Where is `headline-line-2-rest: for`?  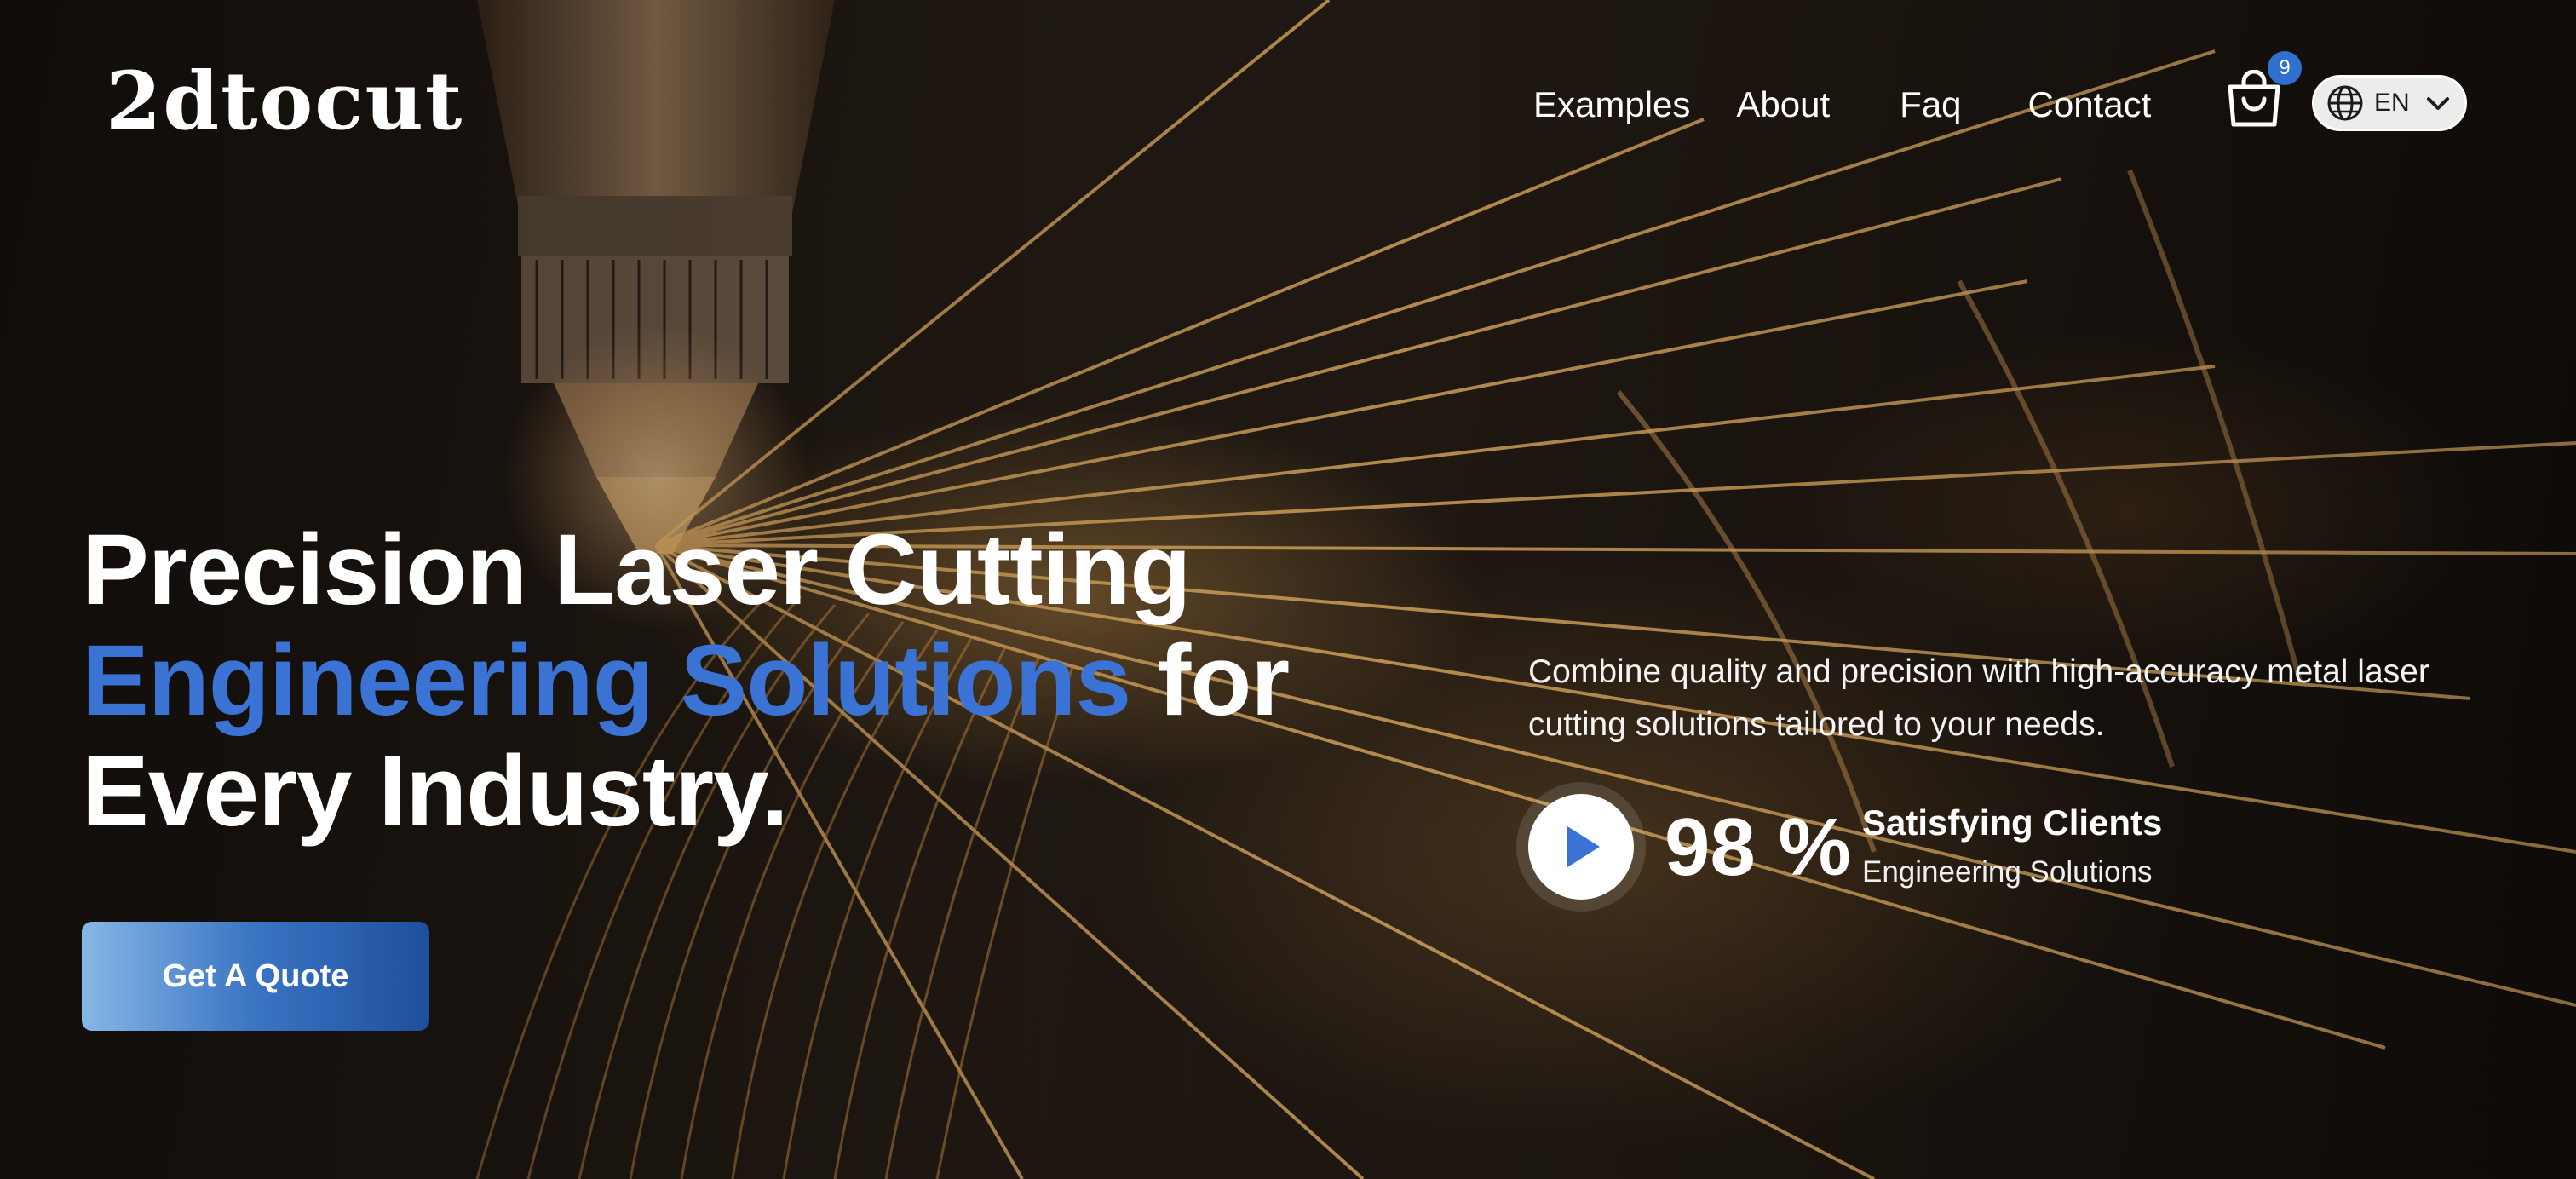 headline-line-2-rest: for is located at coordinates (1223, 680).